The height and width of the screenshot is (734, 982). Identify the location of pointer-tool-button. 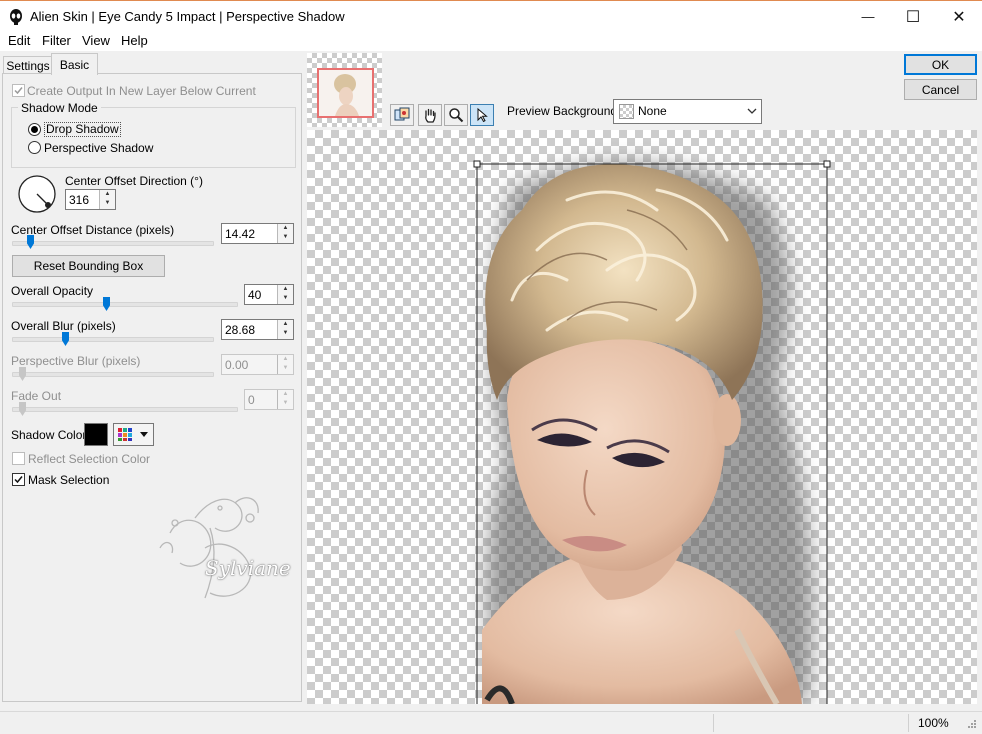
(482, 115).